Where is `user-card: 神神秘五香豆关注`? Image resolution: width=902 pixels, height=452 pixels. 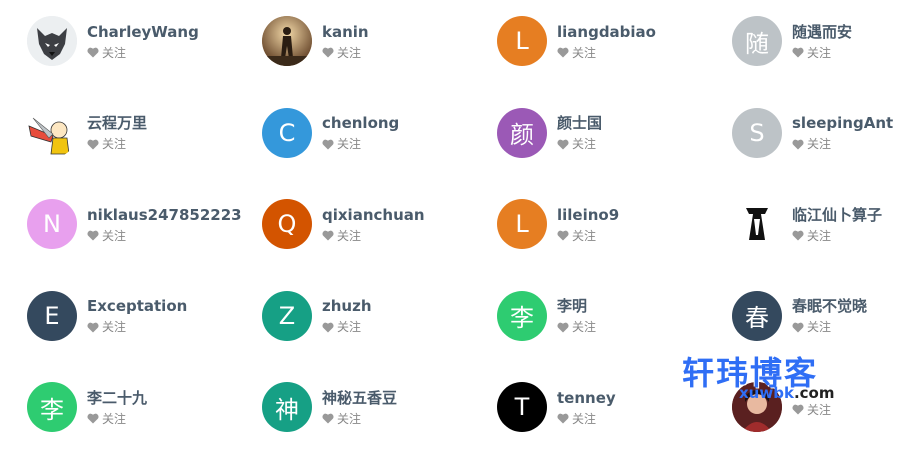
user-card: 神神秘五香豆关注 is located at coordinates (379, 407).